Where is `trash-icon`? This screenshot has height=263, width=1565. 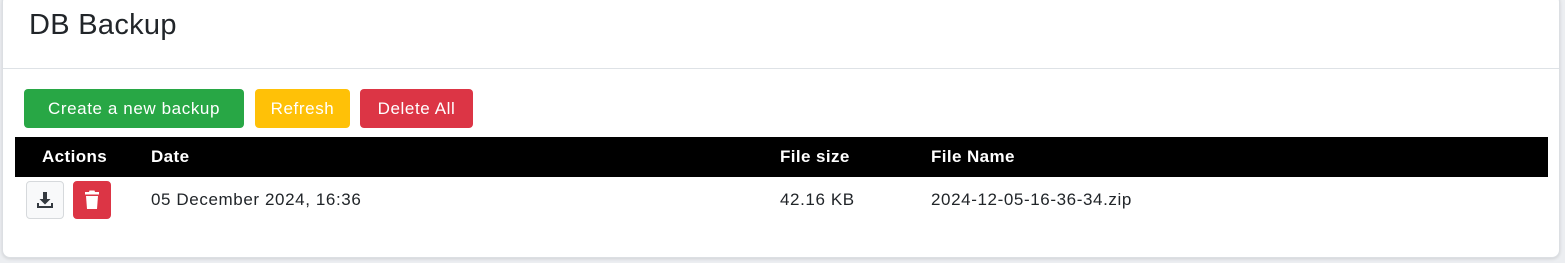
trash-icon is located at coordinates (92, 199).